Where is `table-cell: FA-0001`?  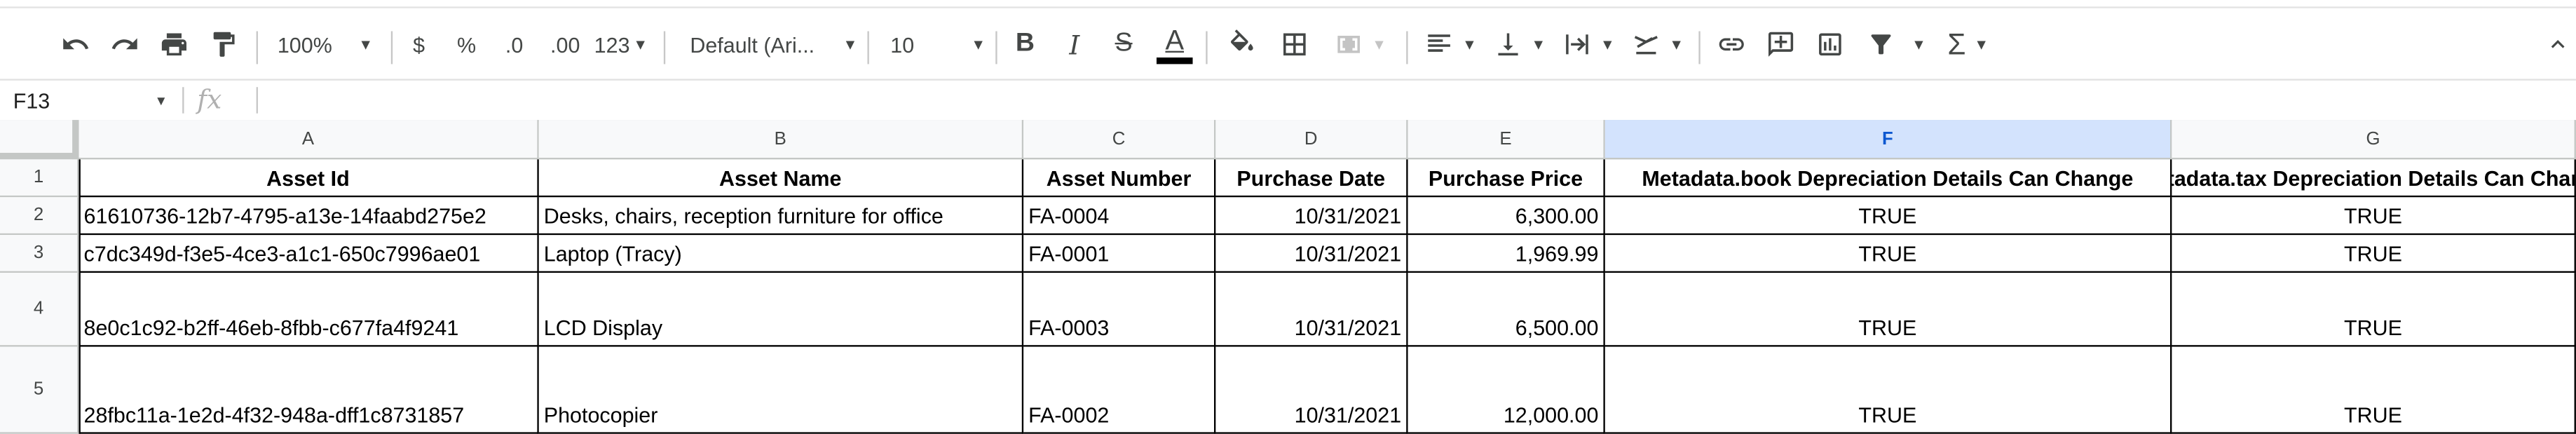 table-cell: FA-0001 is located at coordinates (1119, 254).